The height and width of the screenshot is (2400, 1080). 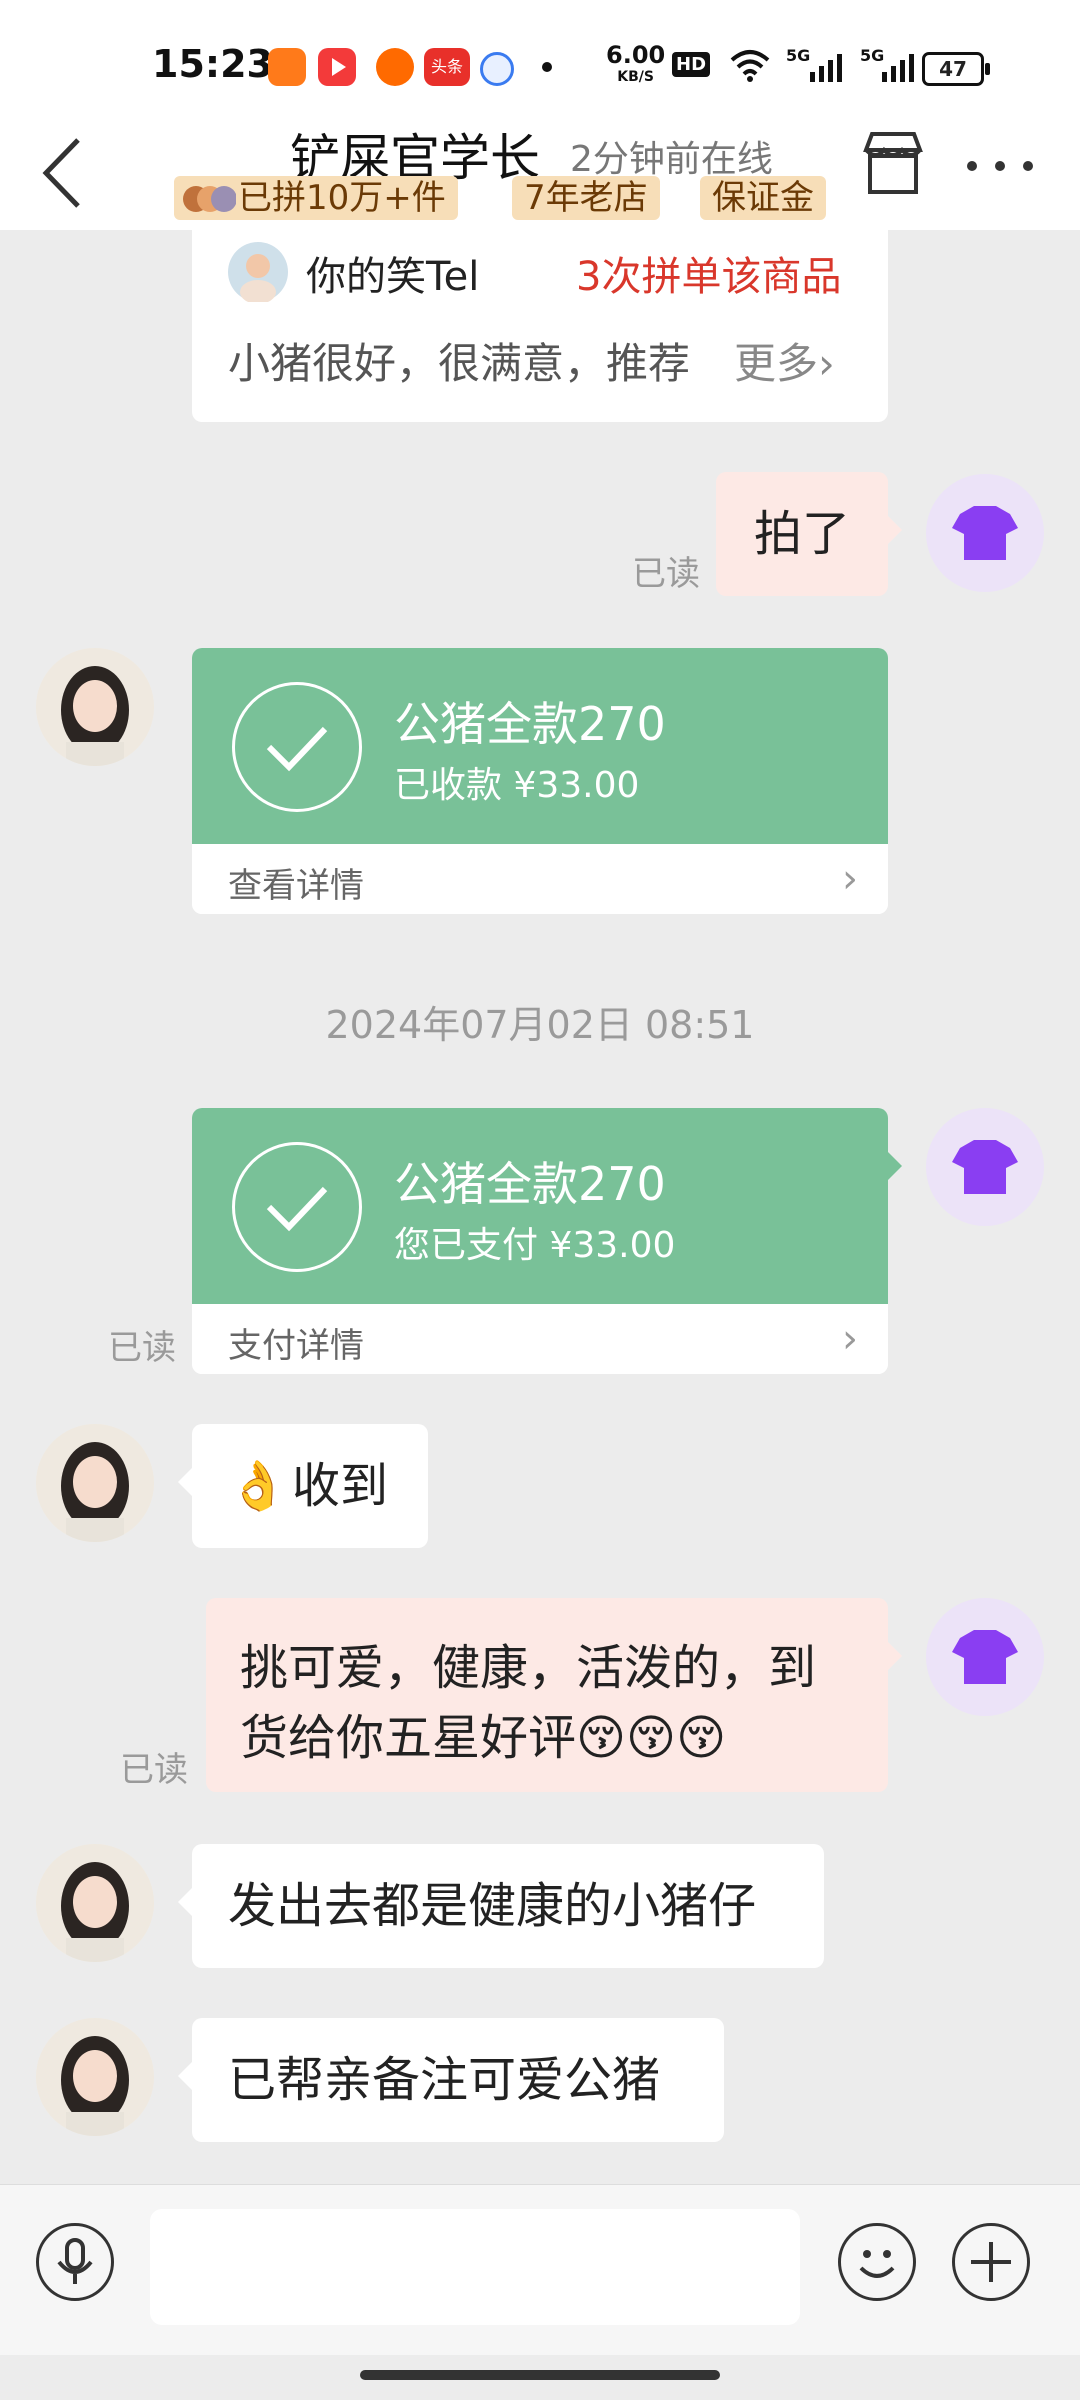 I want to click on microphone-icon, so click(x=75, y=2261).